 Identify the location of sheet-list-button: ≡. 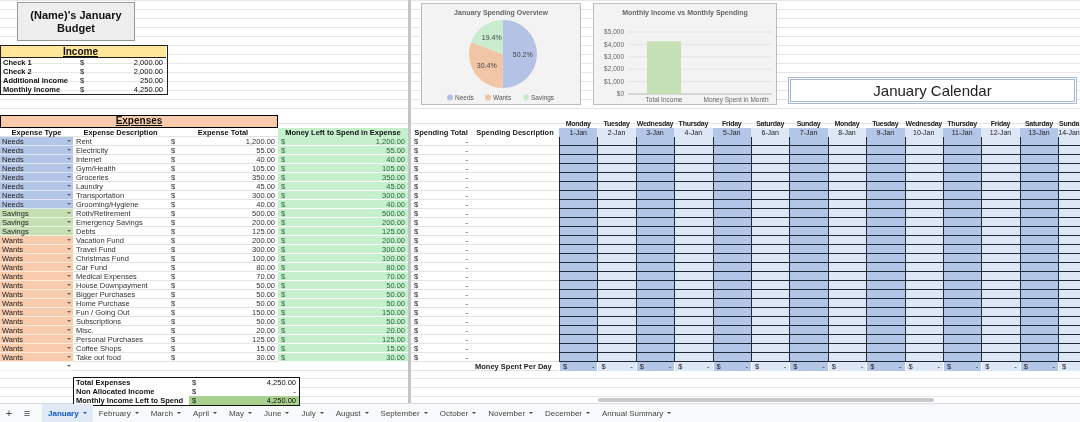
(27, 413).